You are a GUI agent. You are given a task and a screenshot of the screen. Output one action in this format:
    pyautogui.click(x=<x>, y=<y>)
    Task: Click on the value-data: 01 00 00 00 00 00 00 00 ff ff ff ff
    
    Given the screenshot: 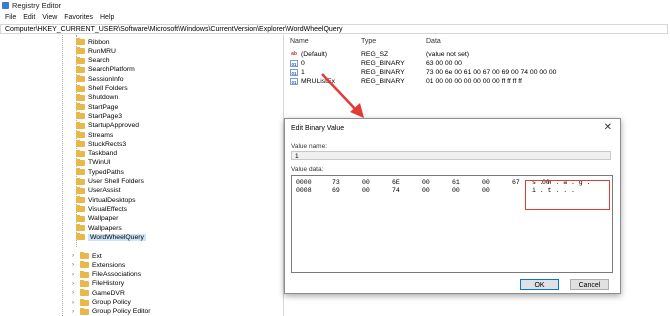 What is the action you would take?
    pyautogui.click(x=474, y=81)
    